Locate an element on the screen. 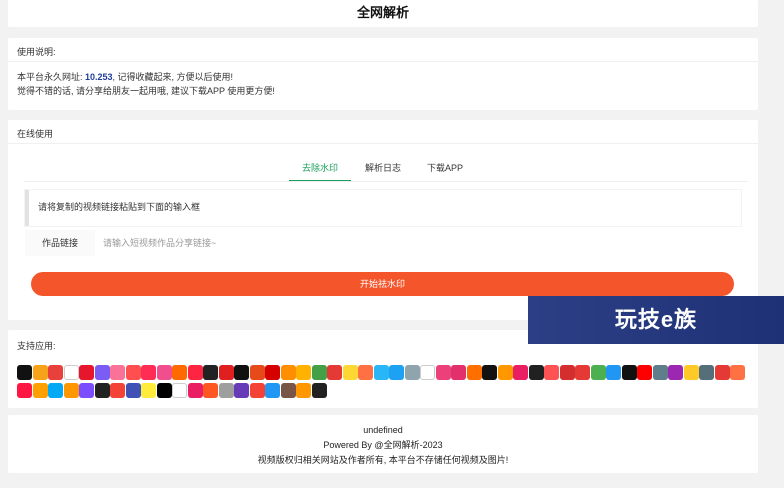 This screenshot has width=784, height=488. tab-remove-watermark: 去除水印 is located at coordinates (320, 168).